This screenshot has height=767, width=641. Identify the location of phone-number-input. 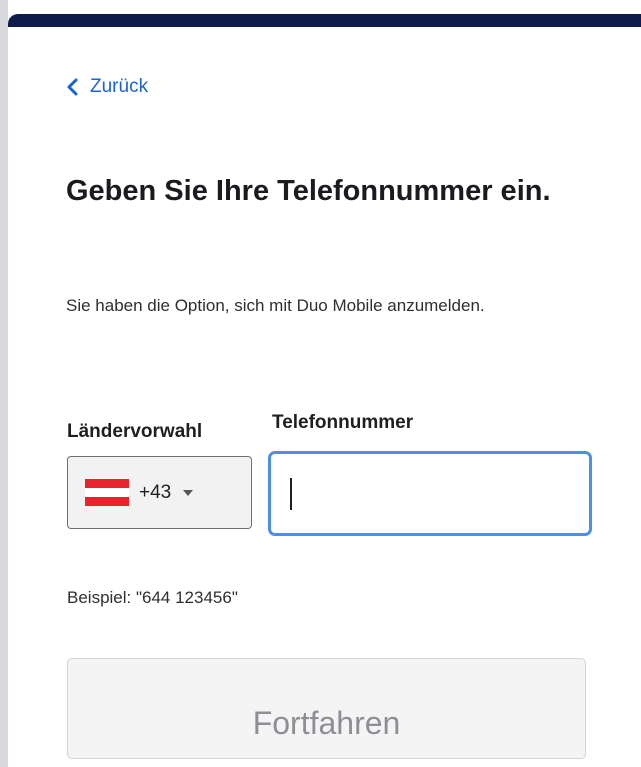
(430, 493).